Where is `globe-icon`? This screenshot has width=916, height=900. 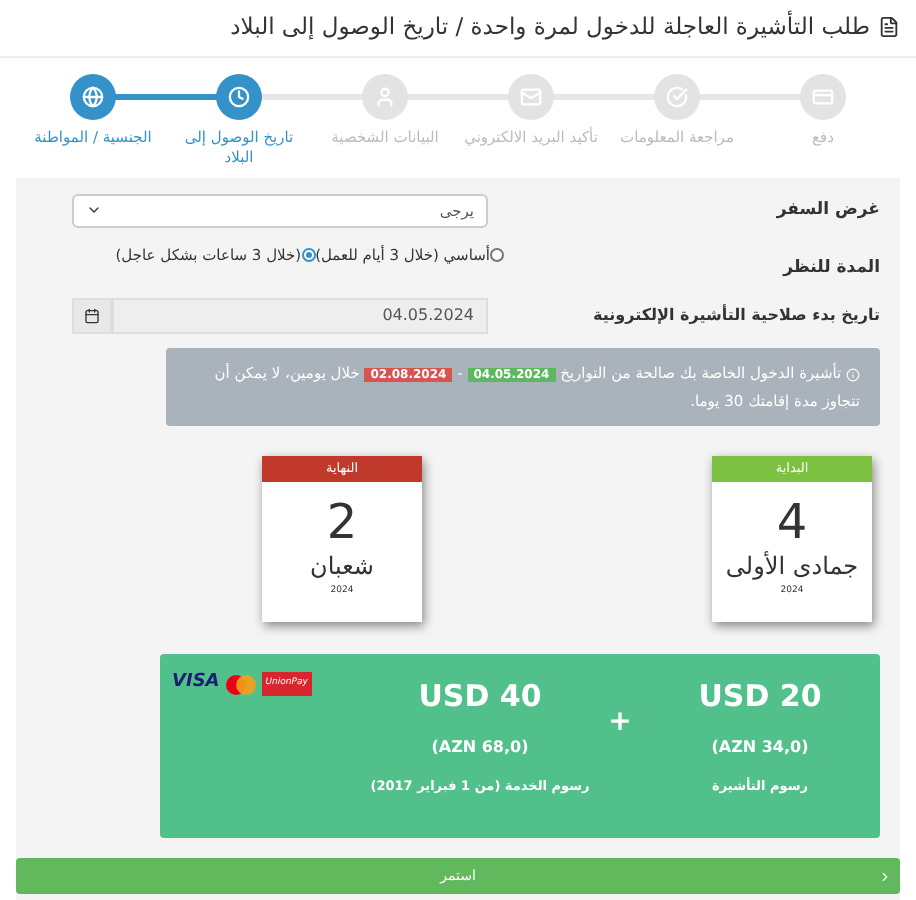
globe-icon is located at coordinates (93, 97).